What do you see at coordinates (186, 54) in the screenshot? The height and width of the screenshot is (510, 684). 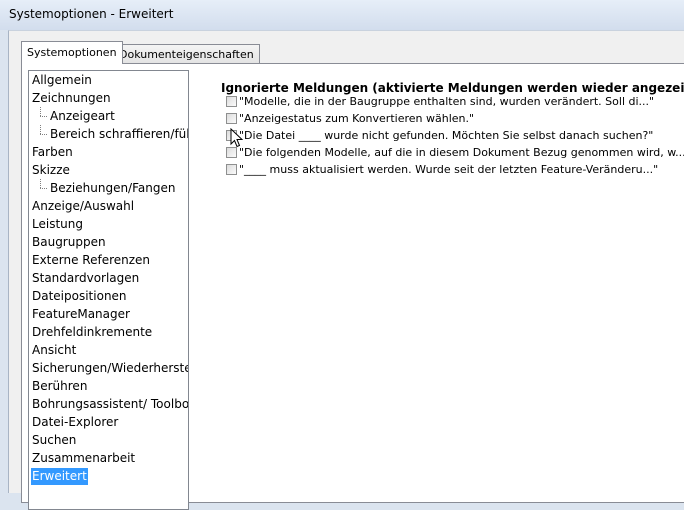 I see `tab-dokumenteigenschaften: Dokumenteigenschaften` at bounding box center [186, 54].